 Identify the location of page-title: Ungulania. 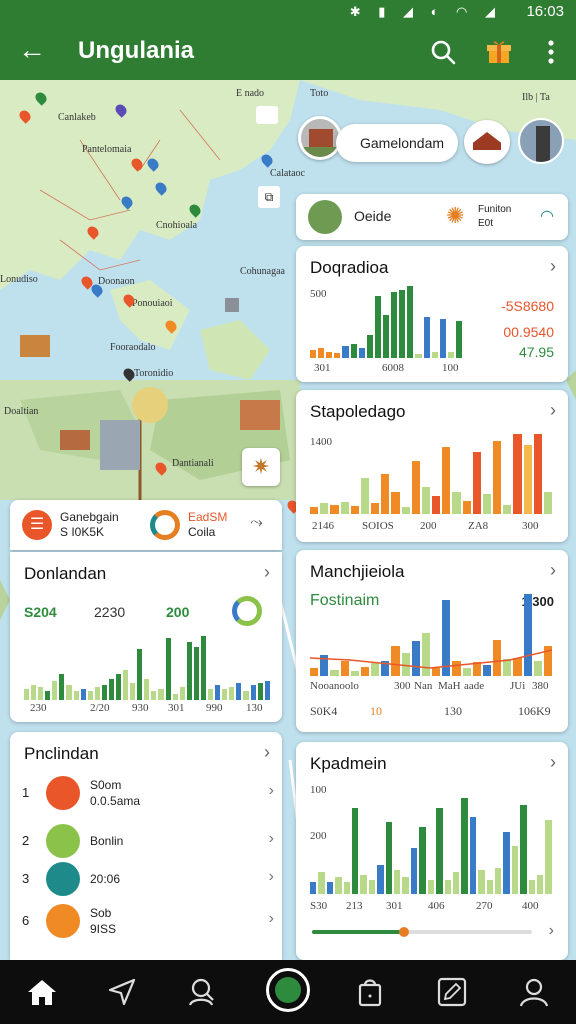
(136, 50).